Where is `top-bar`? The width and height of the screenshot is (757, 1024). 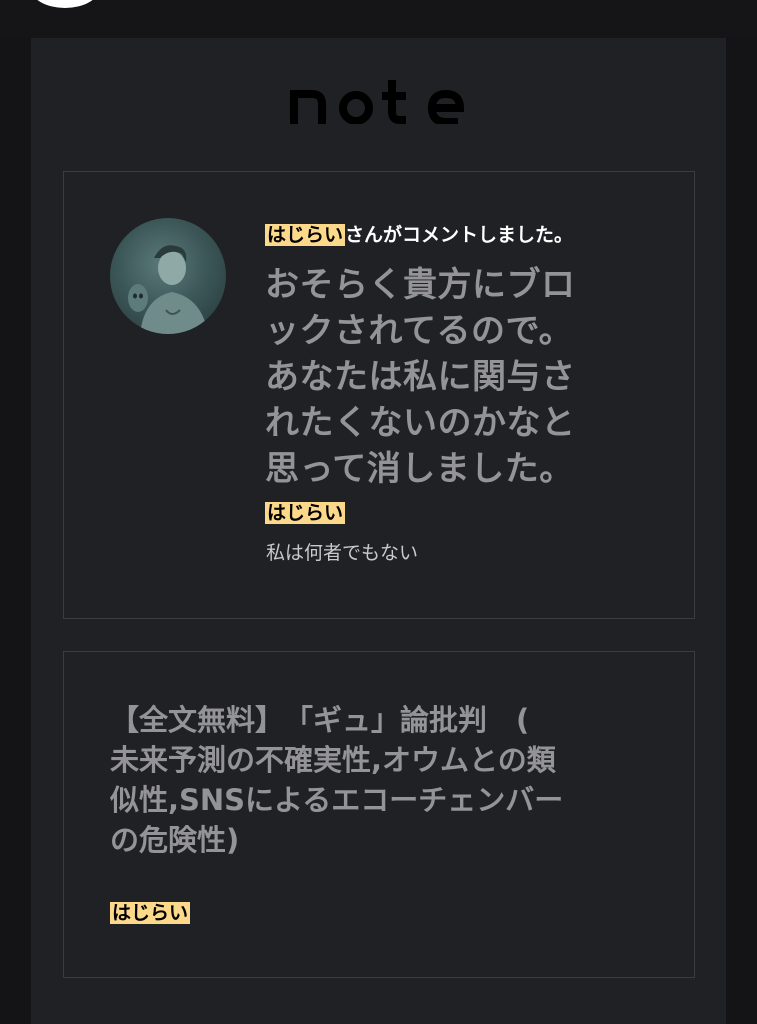 top-bar is located at coordinates (378, 19).